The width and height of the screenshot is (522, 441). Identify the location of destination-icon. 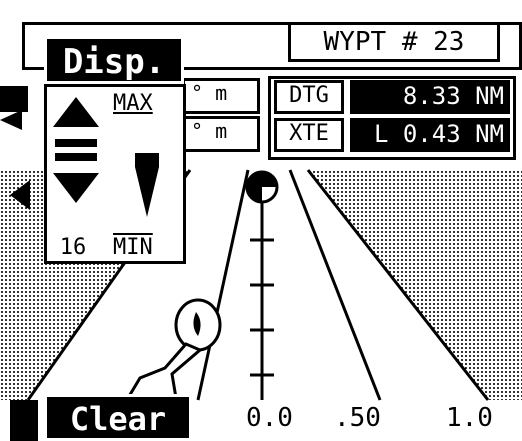
(262, 187).